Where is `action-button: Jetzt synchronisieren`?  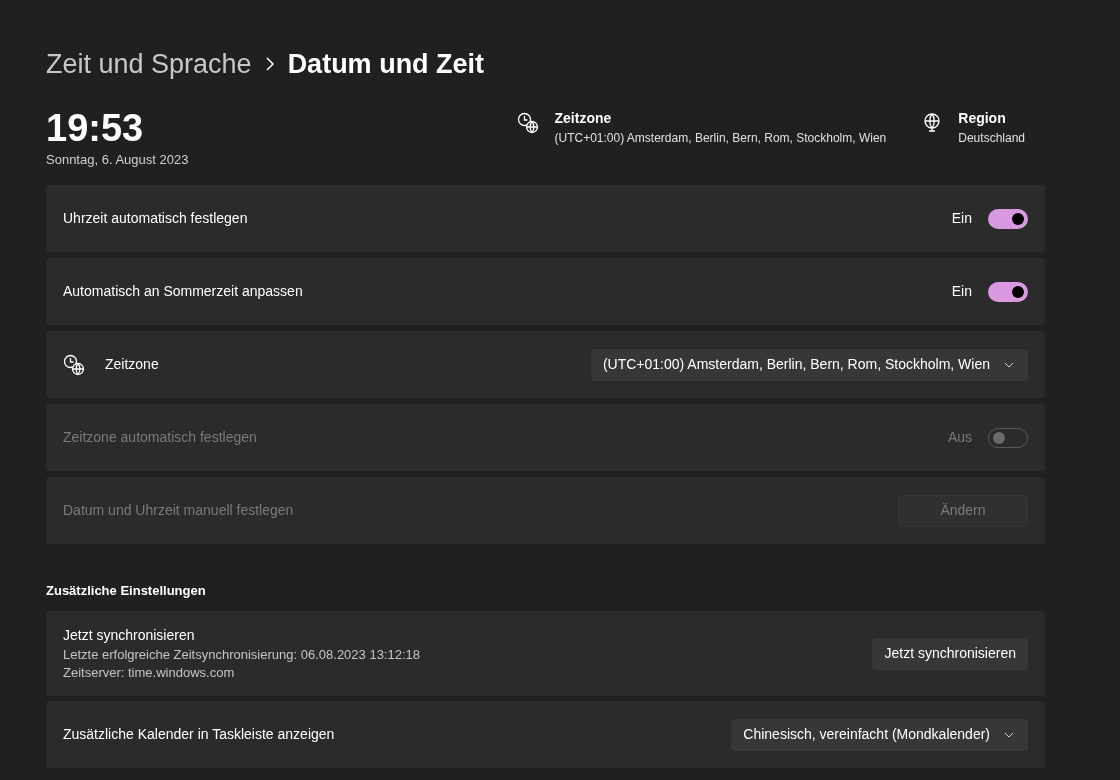 action-button: Jetzt synchronisieren is located at coordinates (950, 653).